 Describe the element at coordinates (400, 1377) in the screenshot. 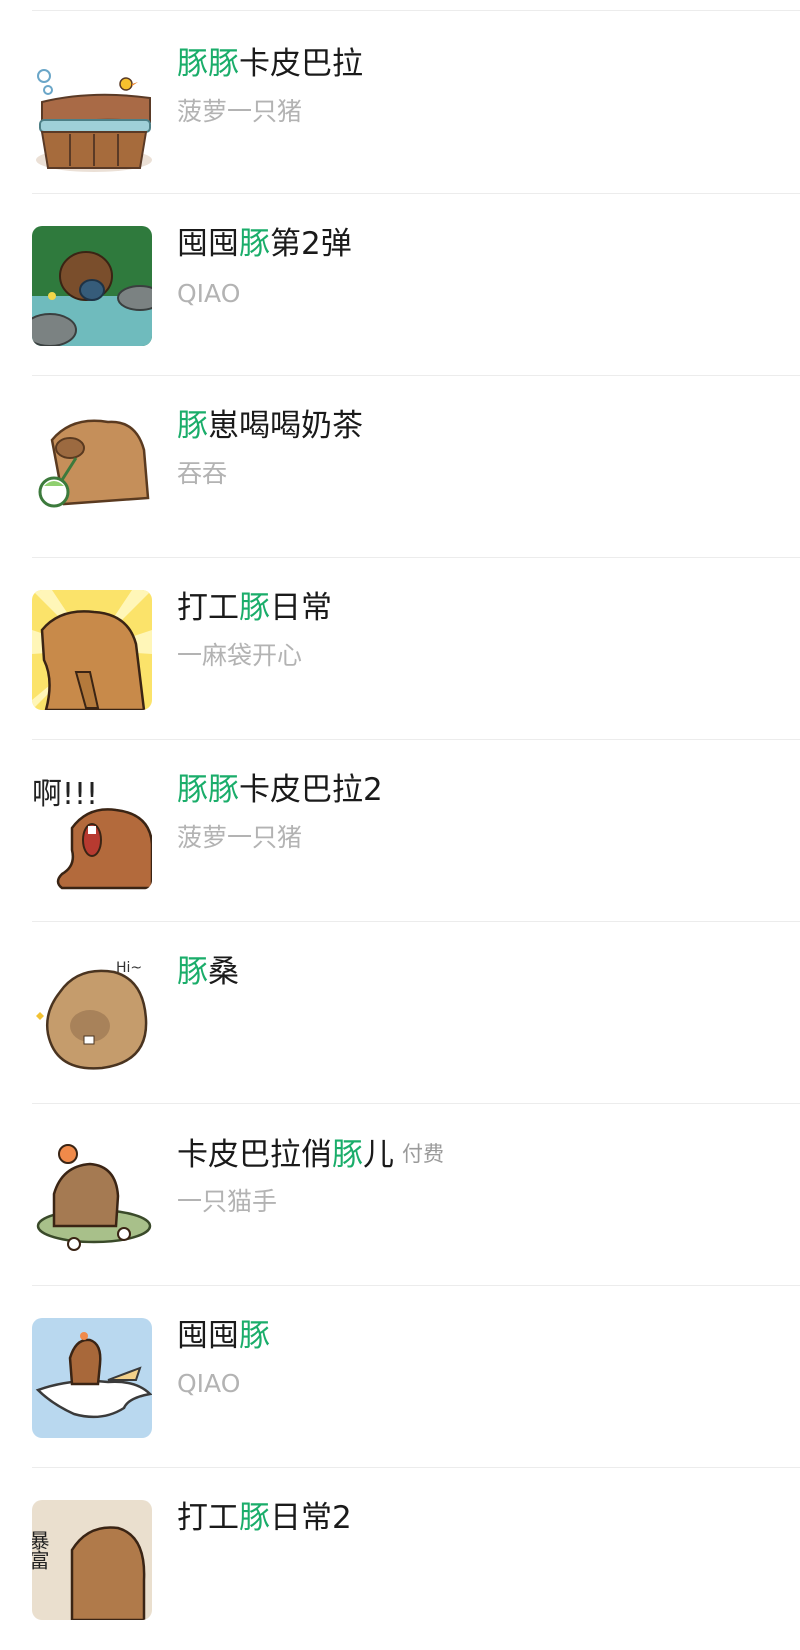

I see `sticker-pack-item: 囤囤豚 QIAO` at that location.